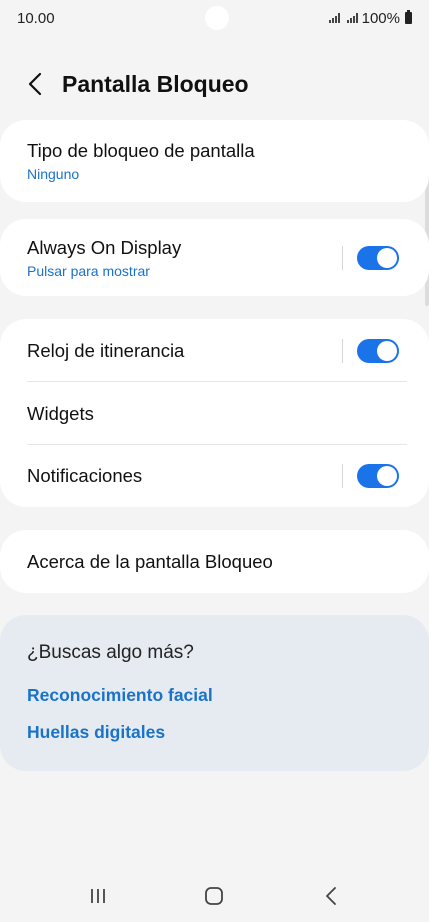 The width and height of the screenshot is (429, 922). I want to click on lock-type-row: Tipo de bloqueo de pantalla Ninguno, so click(214, 161).